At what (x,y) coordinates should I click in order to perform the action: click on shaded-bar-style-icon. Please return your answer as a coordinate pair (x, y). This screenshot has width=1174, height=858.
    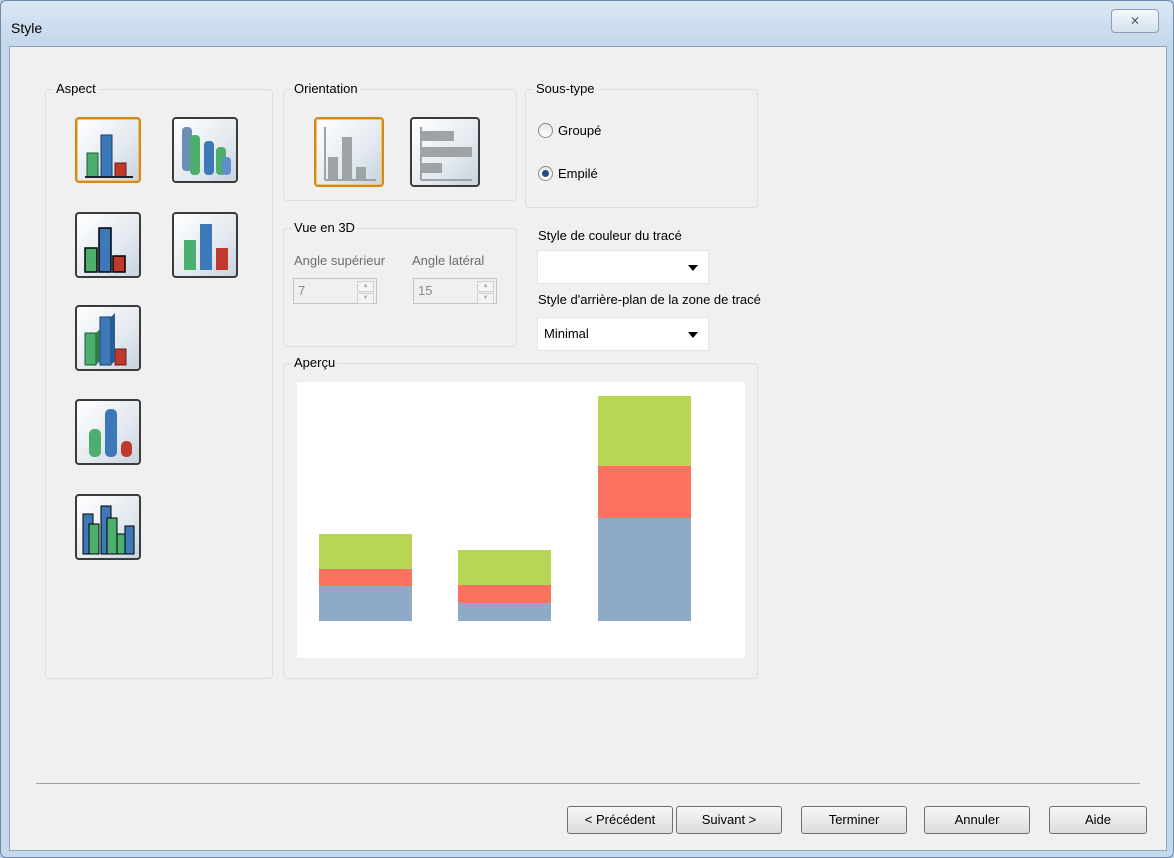
    Looking at the image, I should click on (205, 245).